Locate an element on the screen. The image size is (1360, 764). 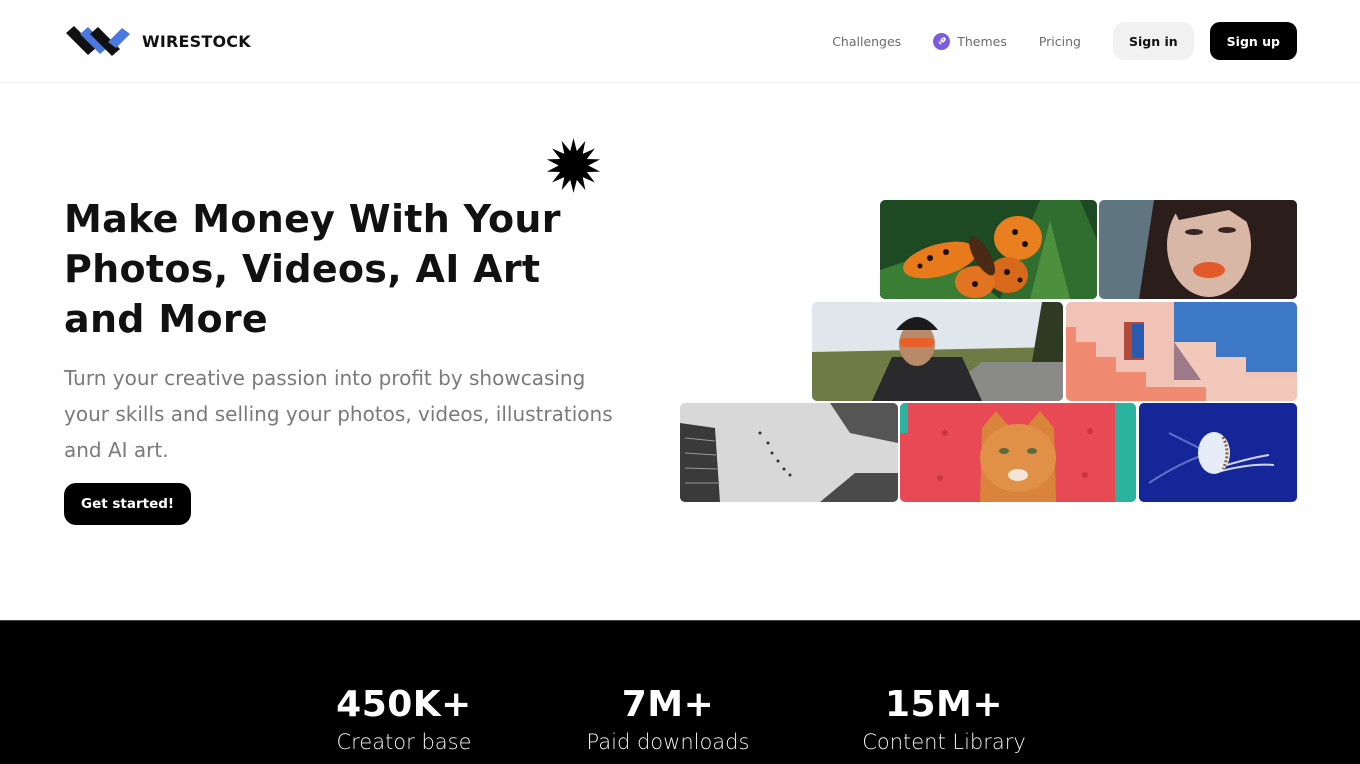
sign-in-button: Sign in is located at coordinates (1153, 41).